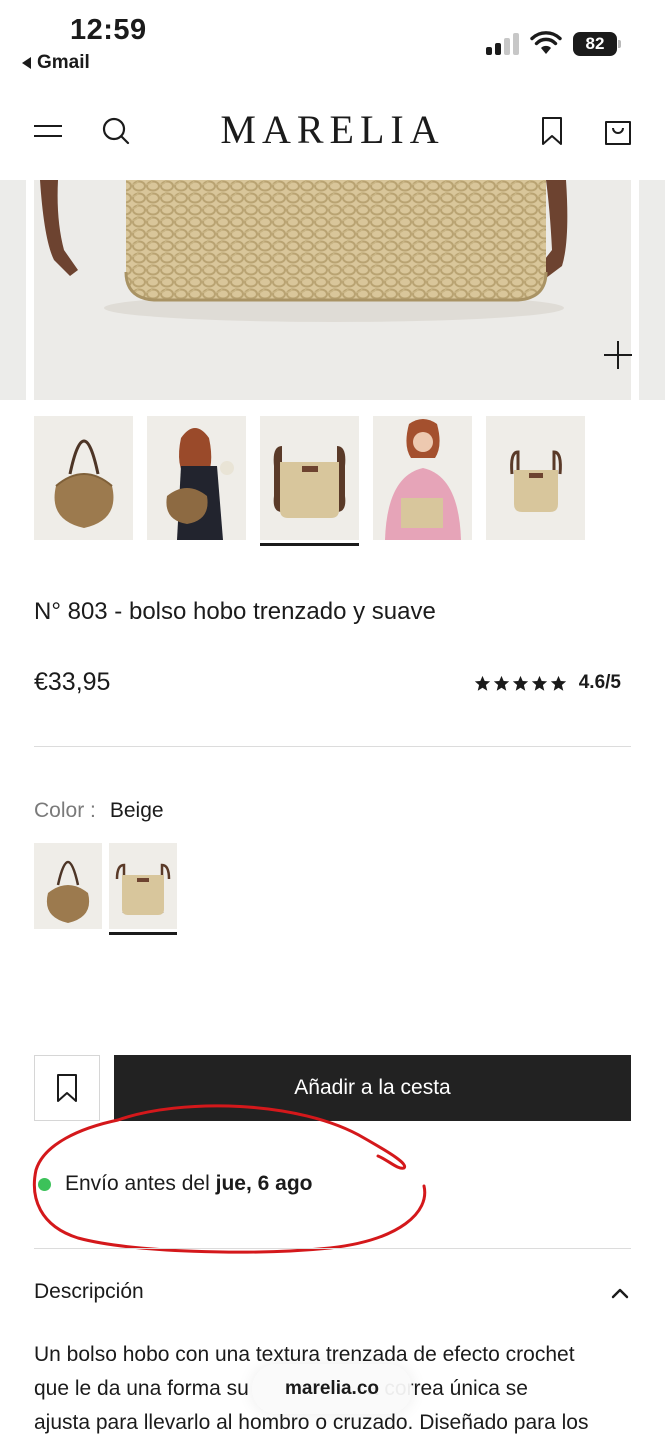 The width and height of the screenshot is (665, 1440). I want to click on product-main-image, so click(332, 290).